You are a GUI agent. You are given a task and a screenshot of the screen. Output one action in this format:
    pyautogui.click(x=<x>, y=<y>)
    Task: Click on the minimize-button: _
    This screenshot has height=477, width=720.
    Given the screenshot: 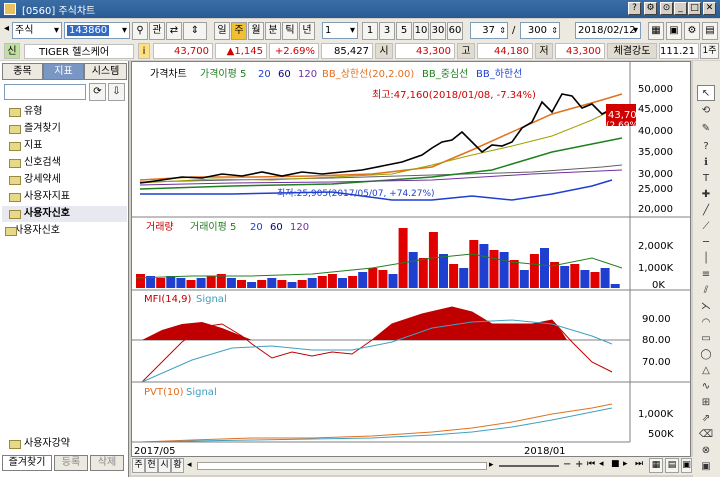 What is the action you would take?
    pyautogui.click(x=680, y=8)
    